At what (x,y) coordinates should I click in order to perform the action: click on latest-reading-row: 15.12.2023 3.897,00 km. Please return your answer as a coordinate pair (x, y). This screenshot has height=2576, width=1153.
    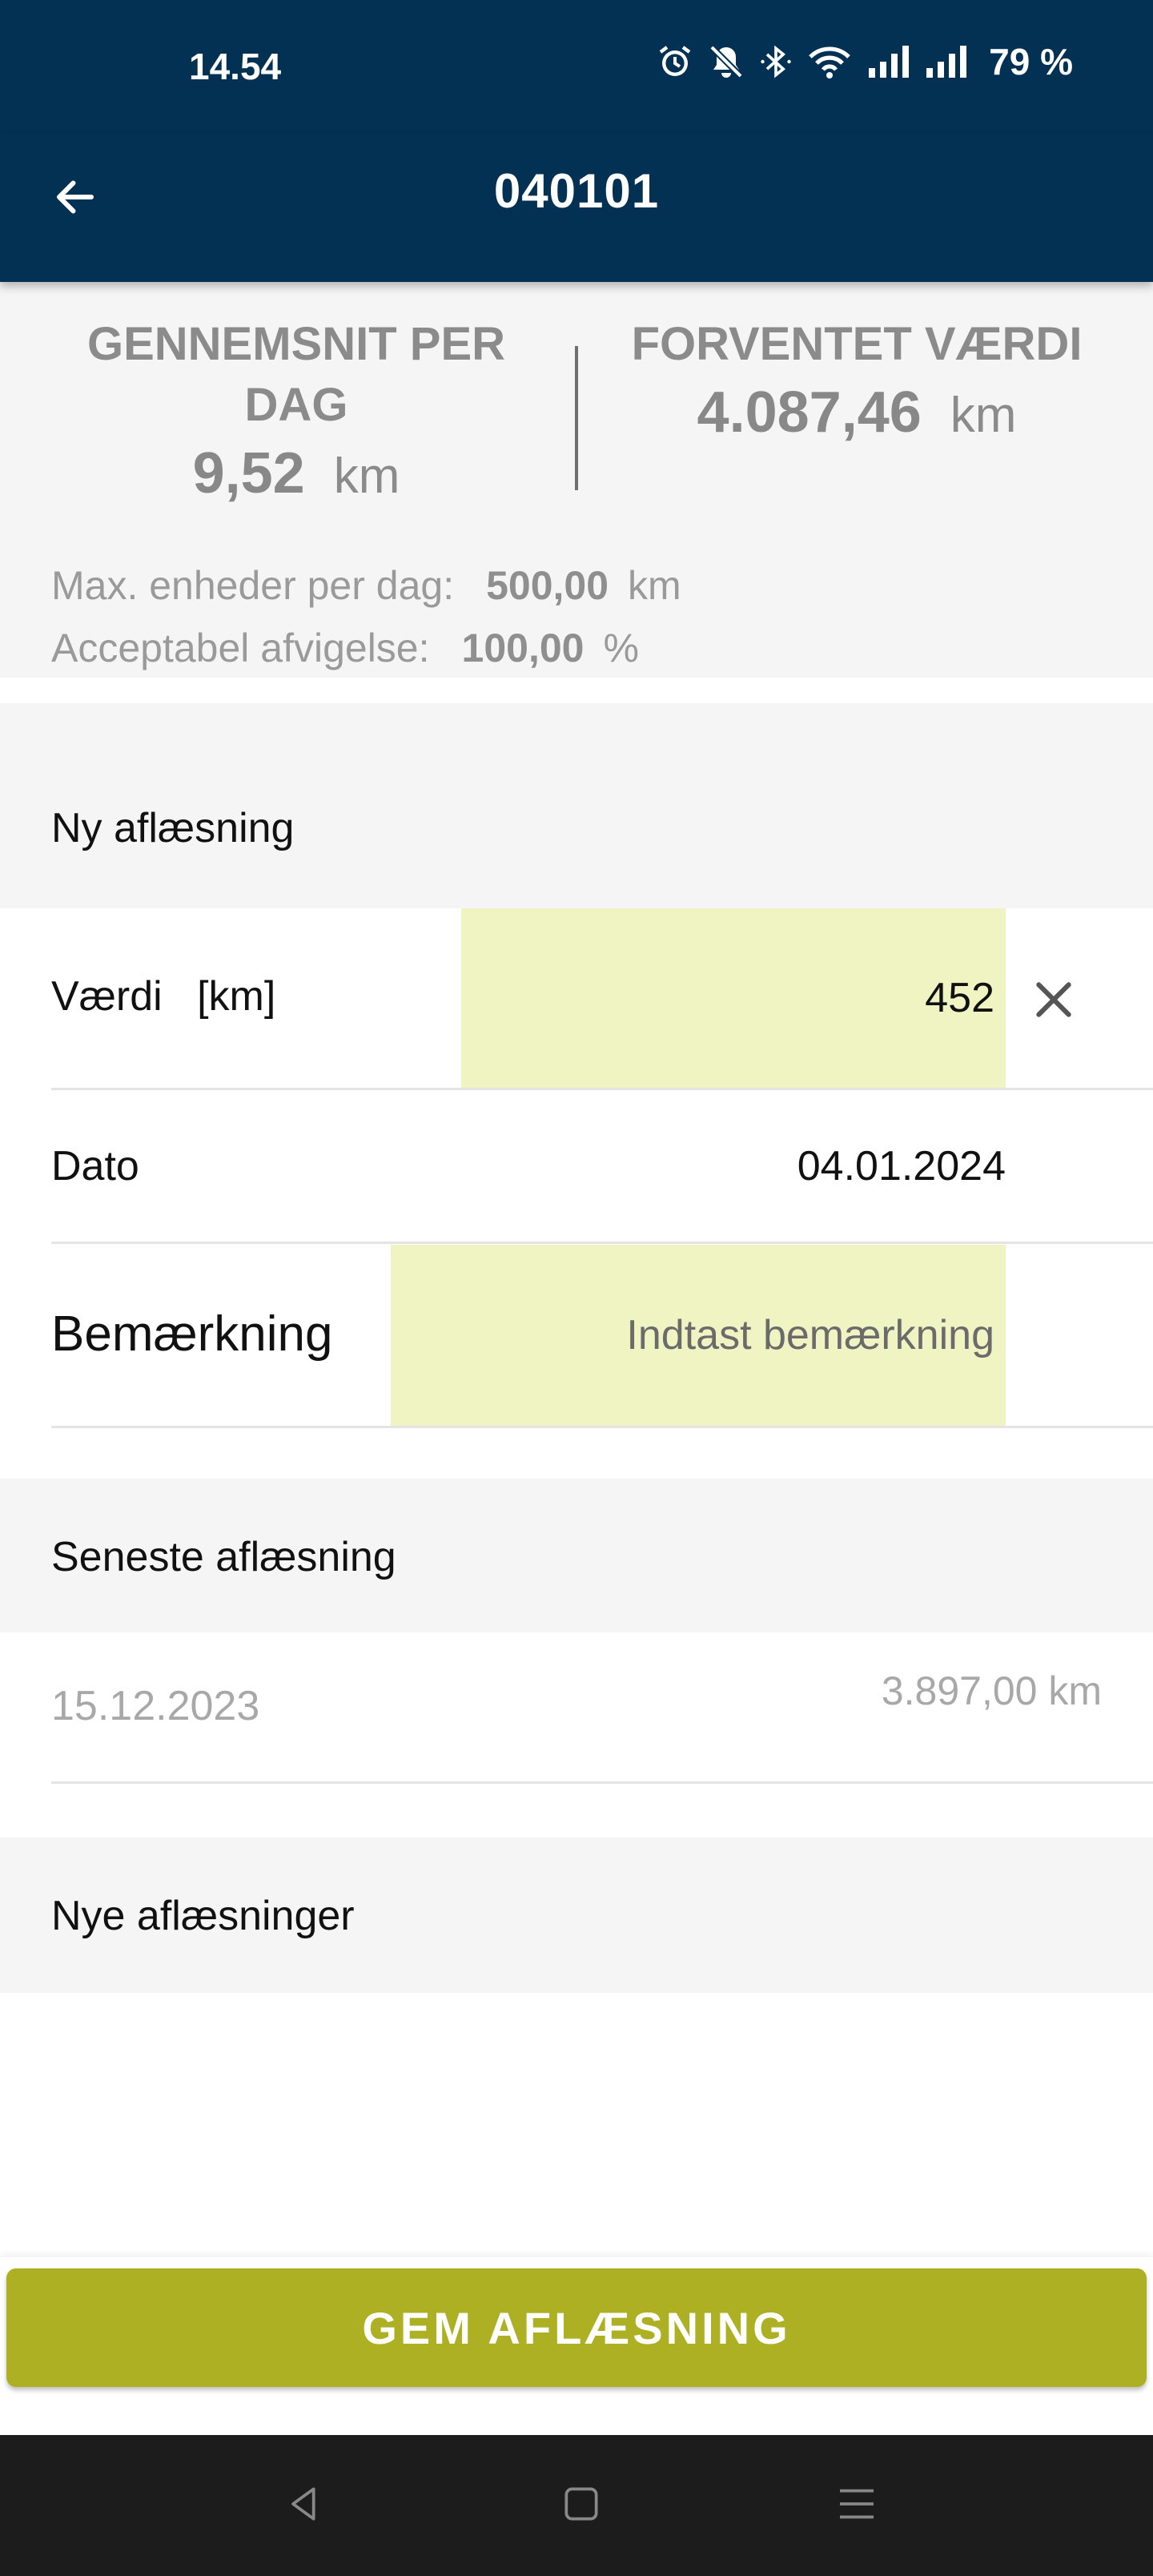
    Looking at the image, I should click on (576, 1709).